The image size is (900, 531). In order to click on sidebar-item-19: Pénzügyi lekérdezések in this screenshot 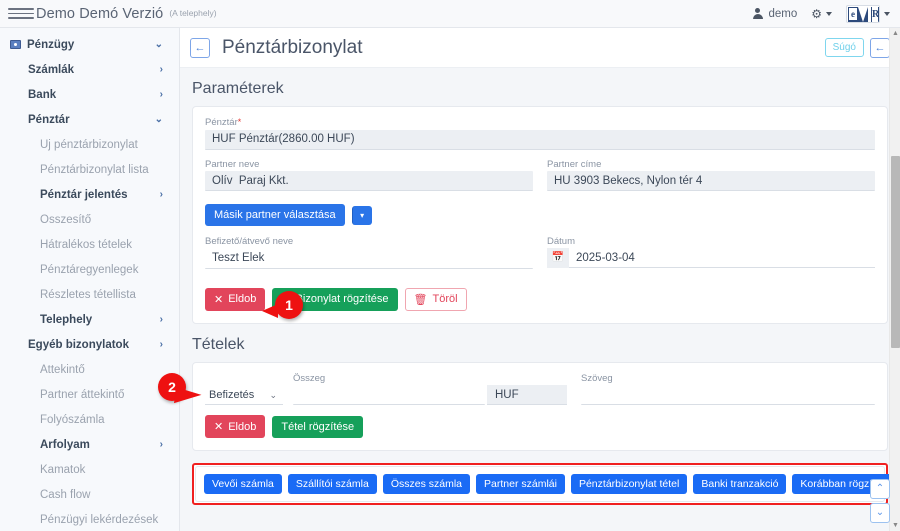, I will do `click(89, 519)`.